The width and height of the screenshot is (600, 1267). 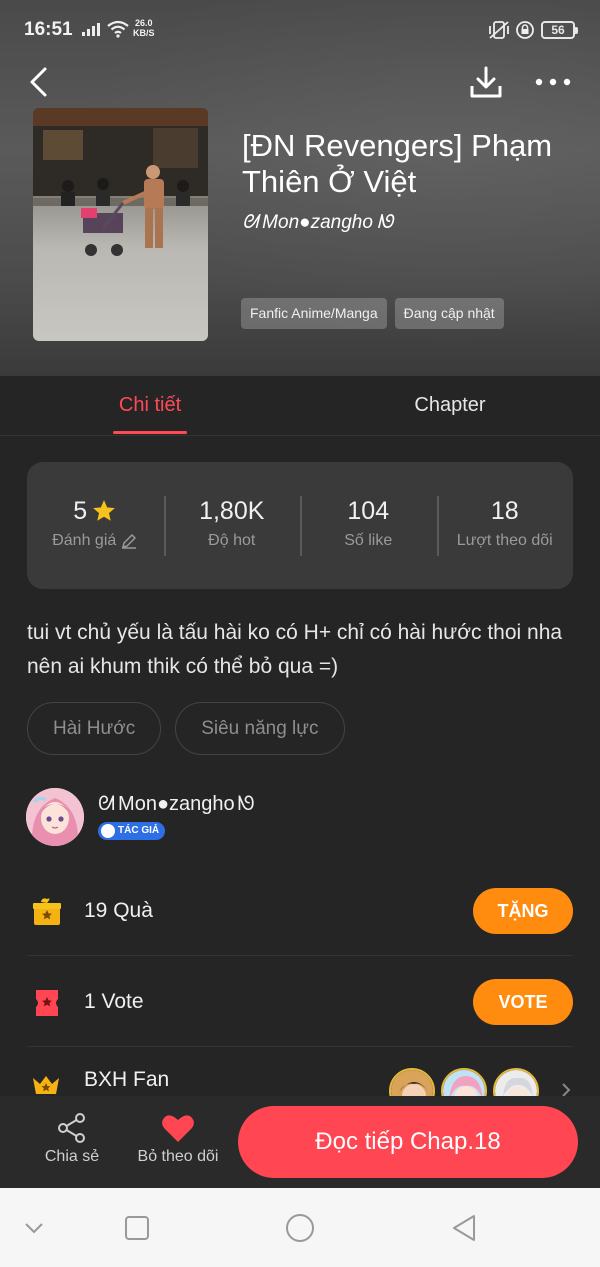 What do you see at coordinates (71, 1128) in the screenshot?
I see `share-icon` at bounding box center [71, 1128].